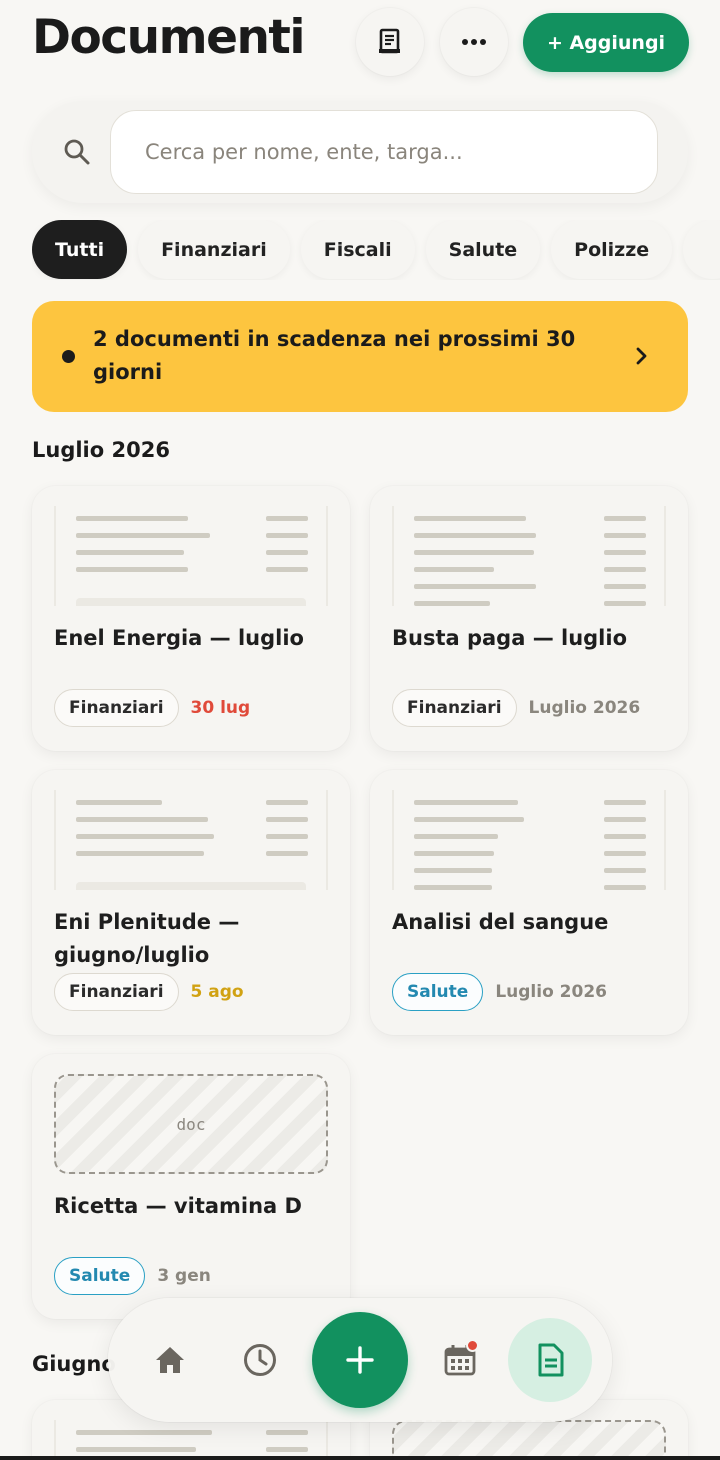 The width and height of the screenshot is (720, 1460). Describe the element at coordinates (191, 1186) in the screenshot. I see `document-card: doc Ricetta — vitamina D Salute 3 gen` at that location.